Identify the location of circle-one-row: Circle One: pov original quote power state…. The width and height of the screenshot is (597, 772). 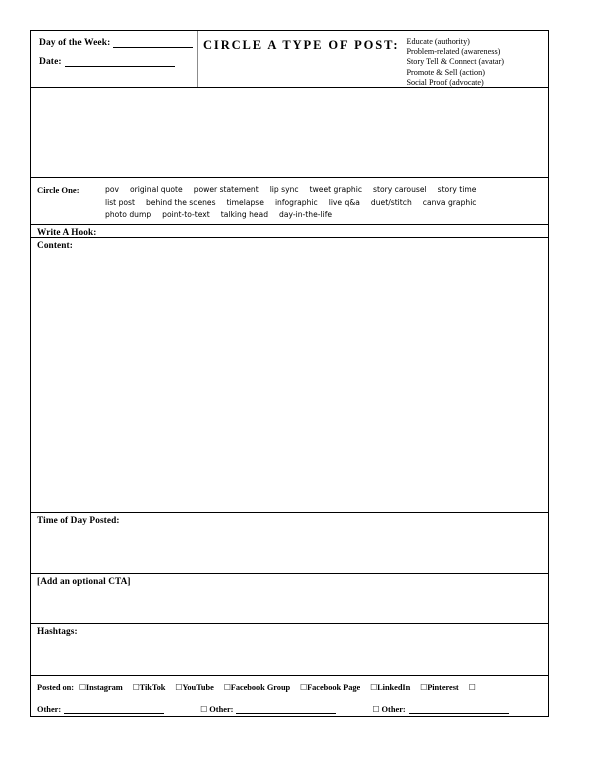
(289, 201).